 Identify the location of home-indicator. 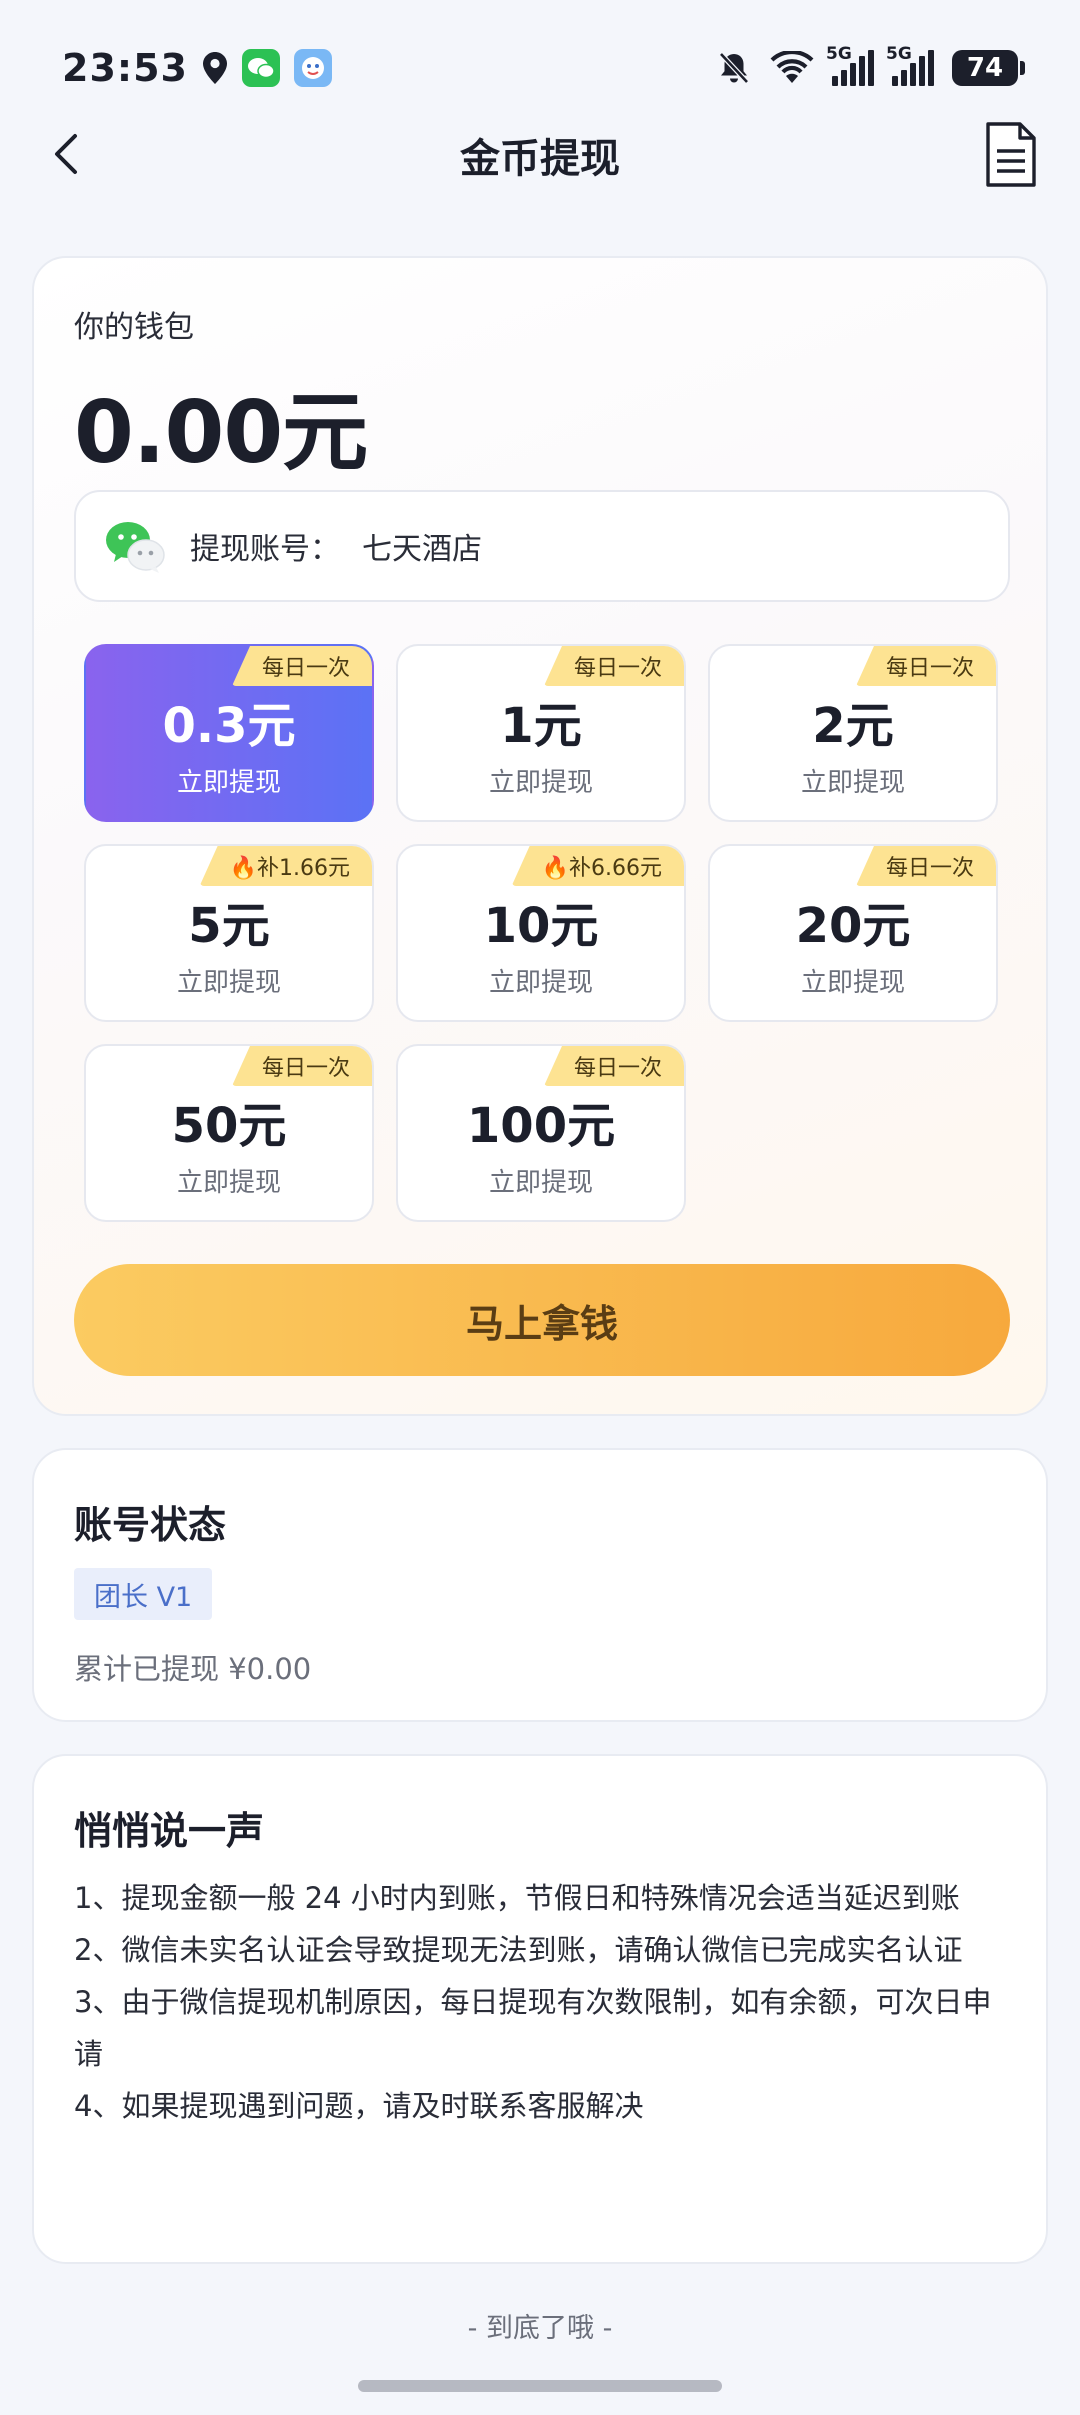
(540, 2386).